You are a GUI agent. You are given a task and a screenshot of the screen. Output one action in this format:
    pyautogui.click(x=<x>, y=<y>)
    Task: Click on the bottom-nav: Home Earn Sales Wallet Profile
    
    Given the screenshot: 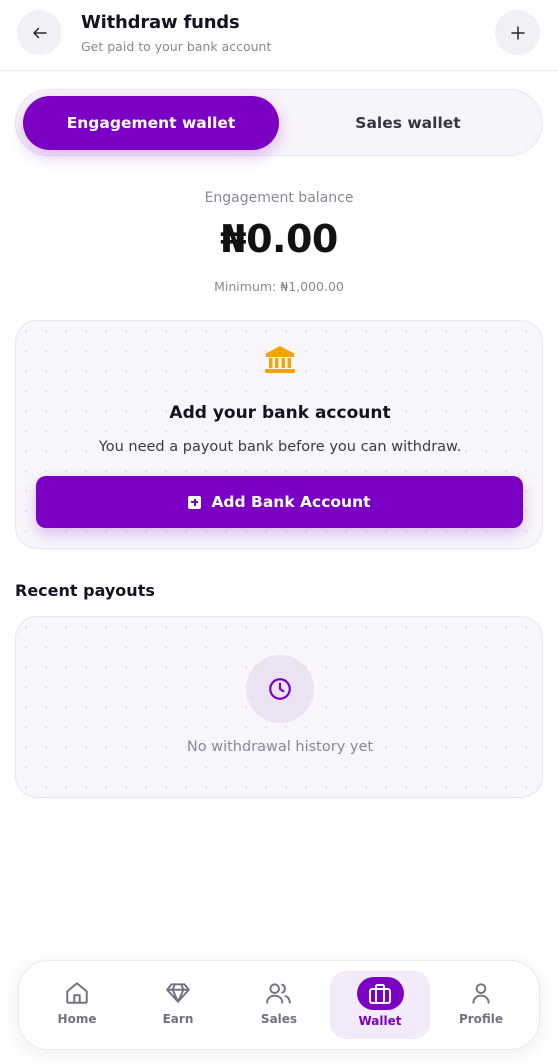 What is the action you would take?
    pyautogui.click(x=279, y=1005)
    